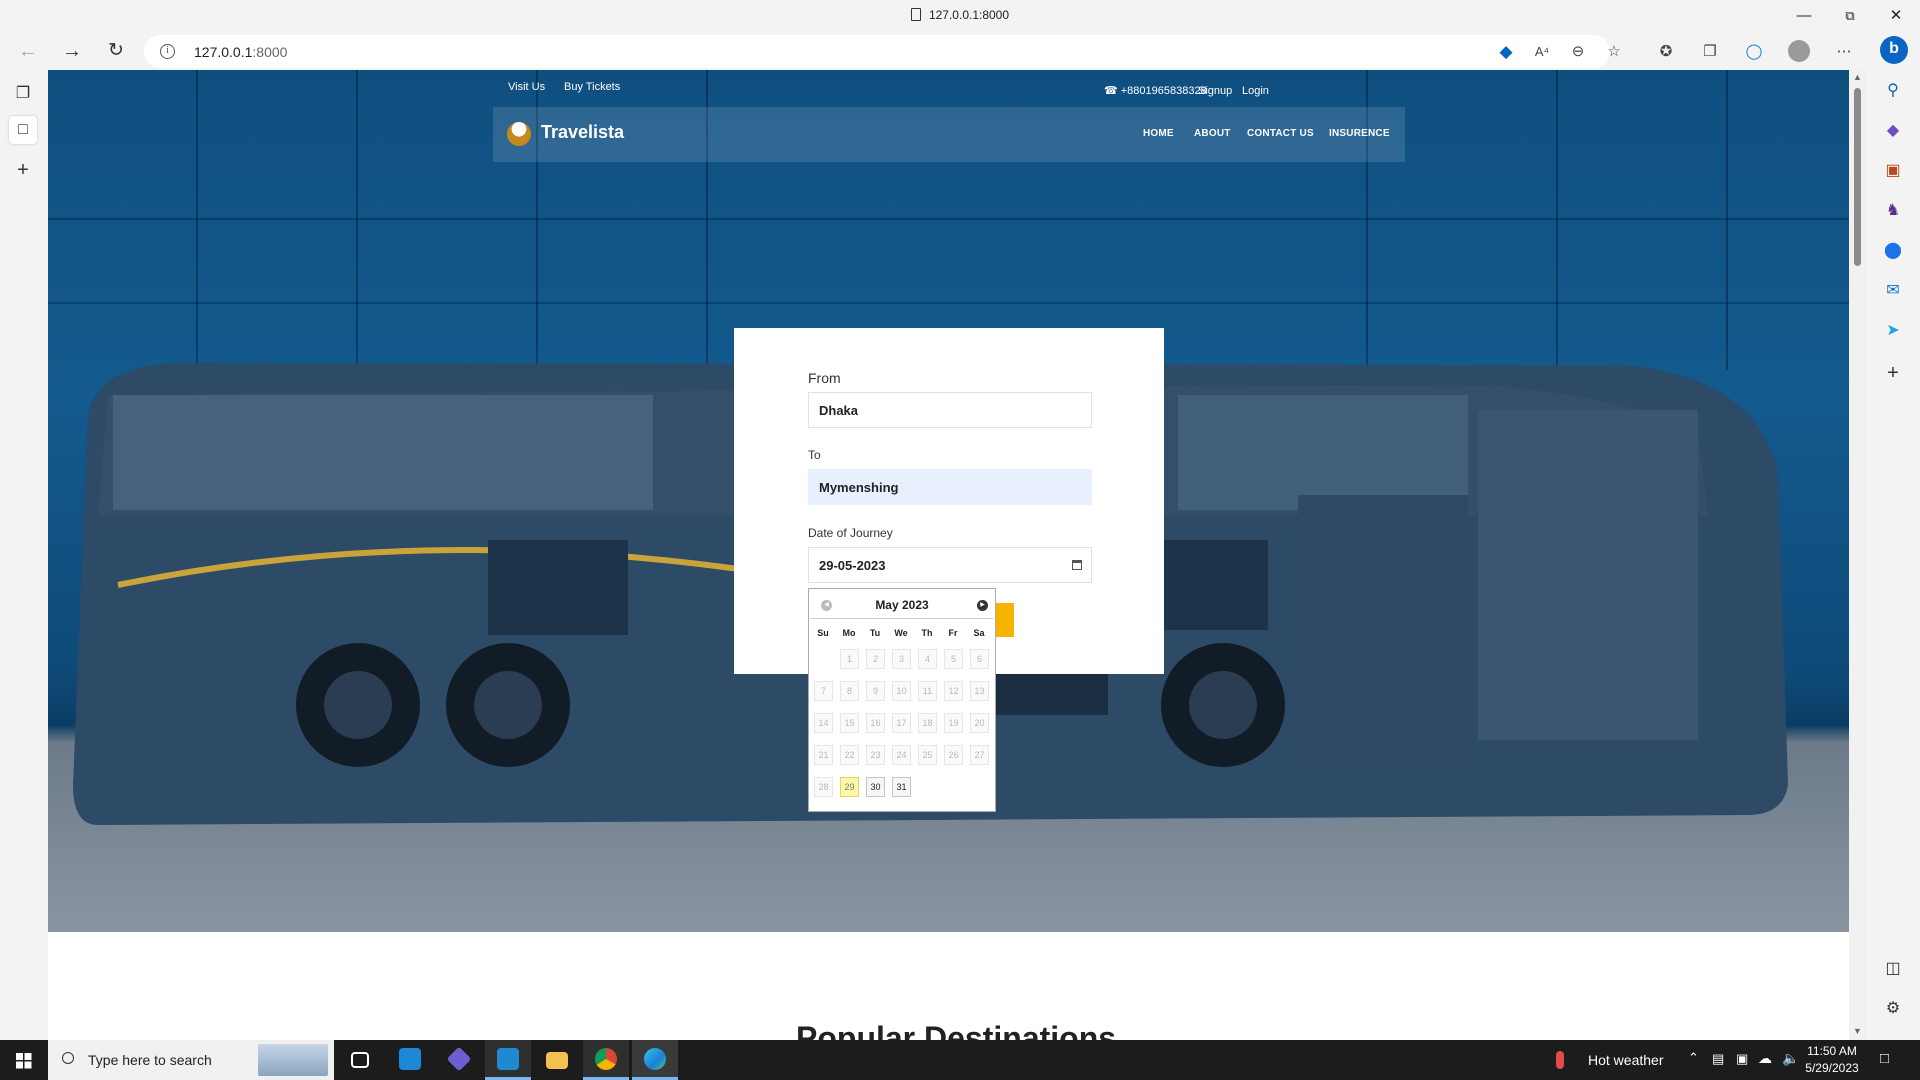  What do you see at coordinates (875, 659) in the screenshot?
I see `calendar-day: 2` at bounding box center [875, 659].